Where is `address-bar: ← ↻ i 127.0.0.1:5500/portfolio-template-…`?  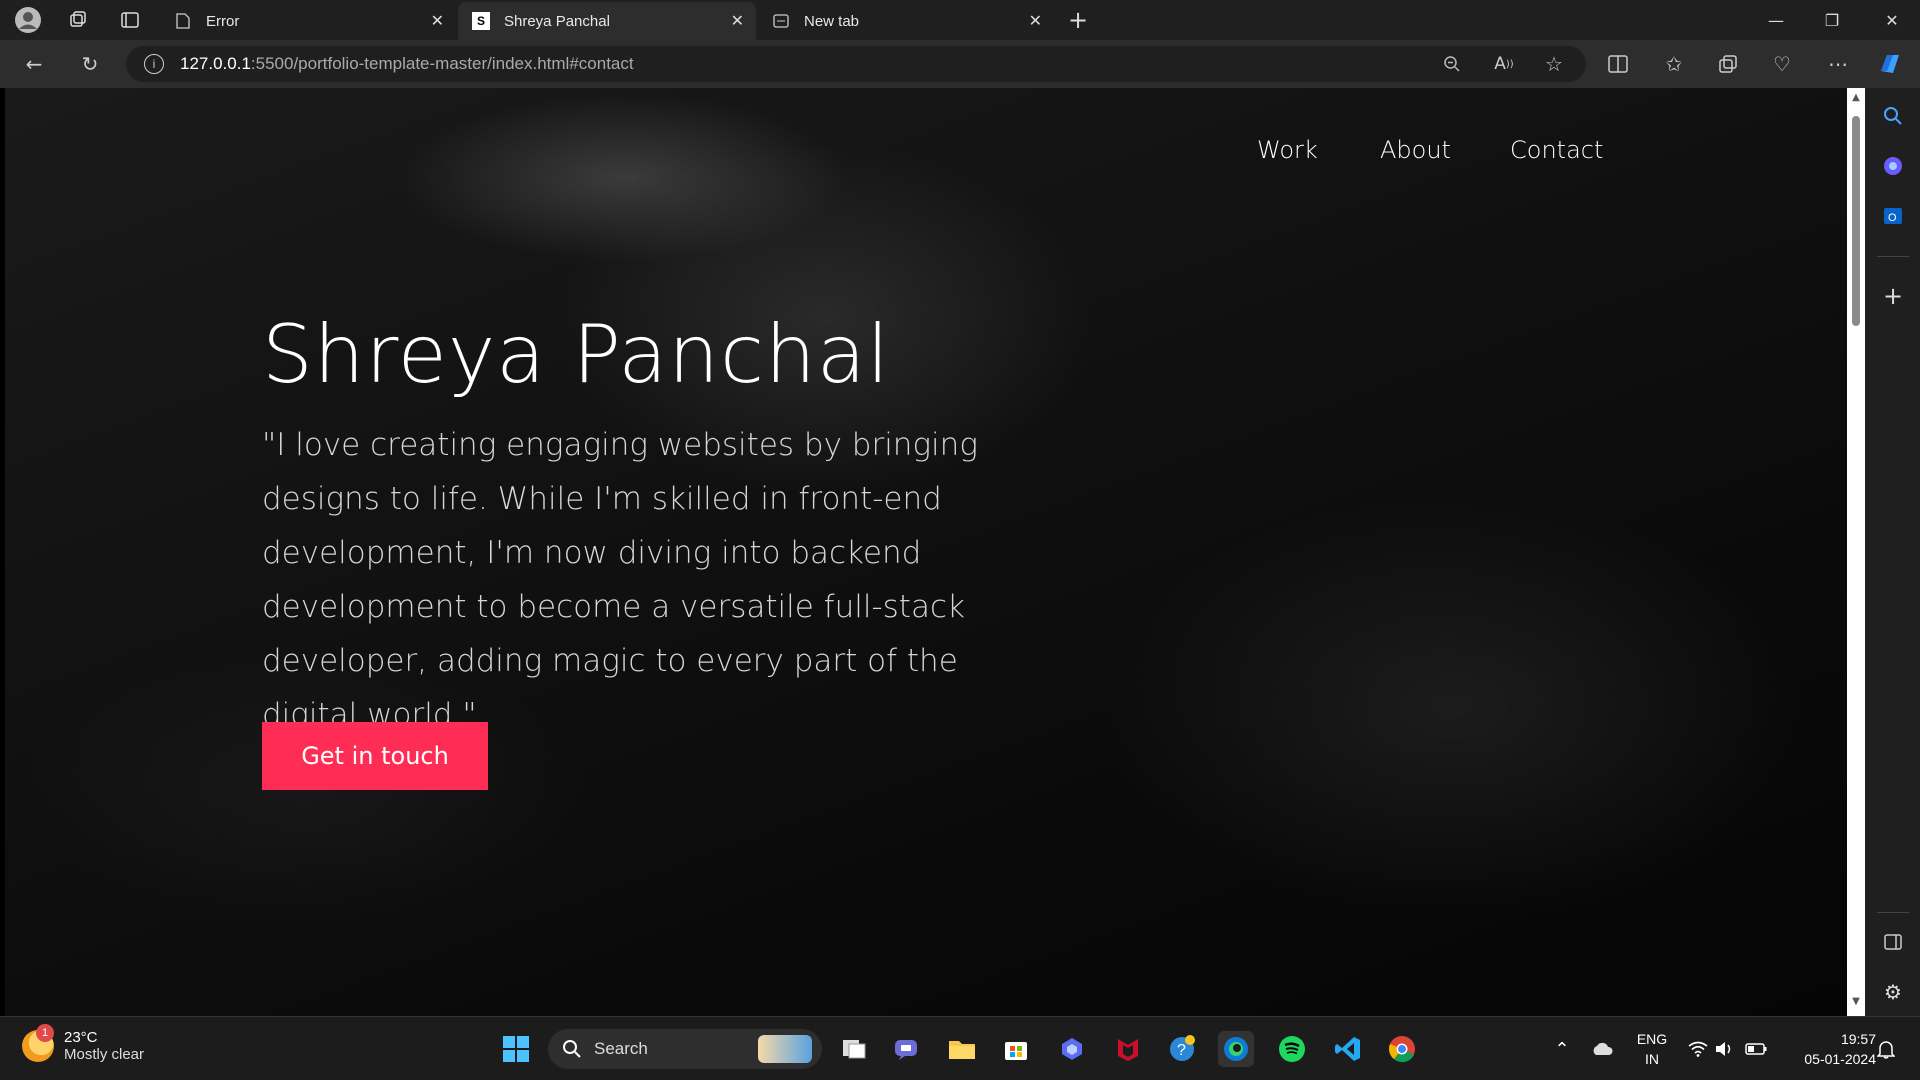 address-bar: ← ↻ i 127.0.0.1:5500/portfolio-template-… is located at coordinates (960, 64).